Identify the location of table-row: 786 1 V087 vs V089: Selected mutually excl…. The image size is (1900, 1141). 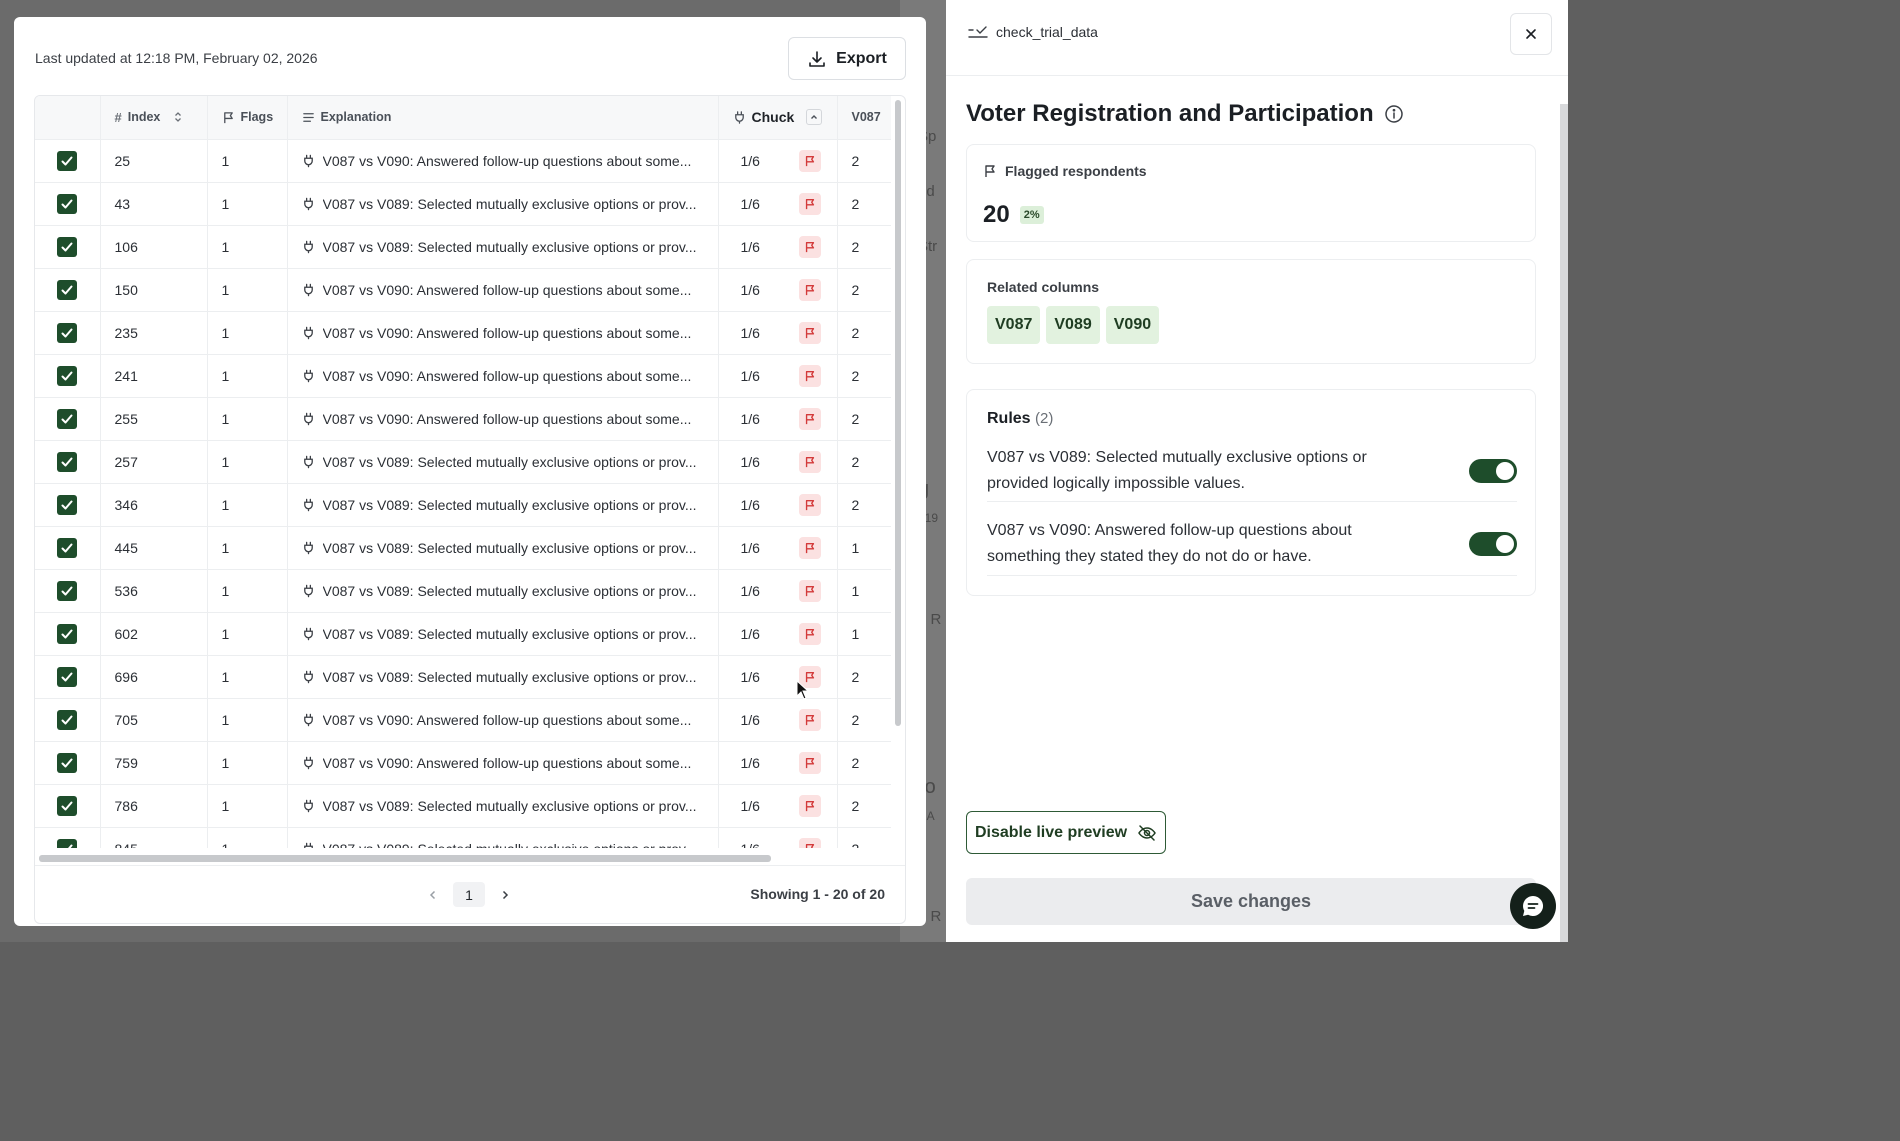
(463, 806).